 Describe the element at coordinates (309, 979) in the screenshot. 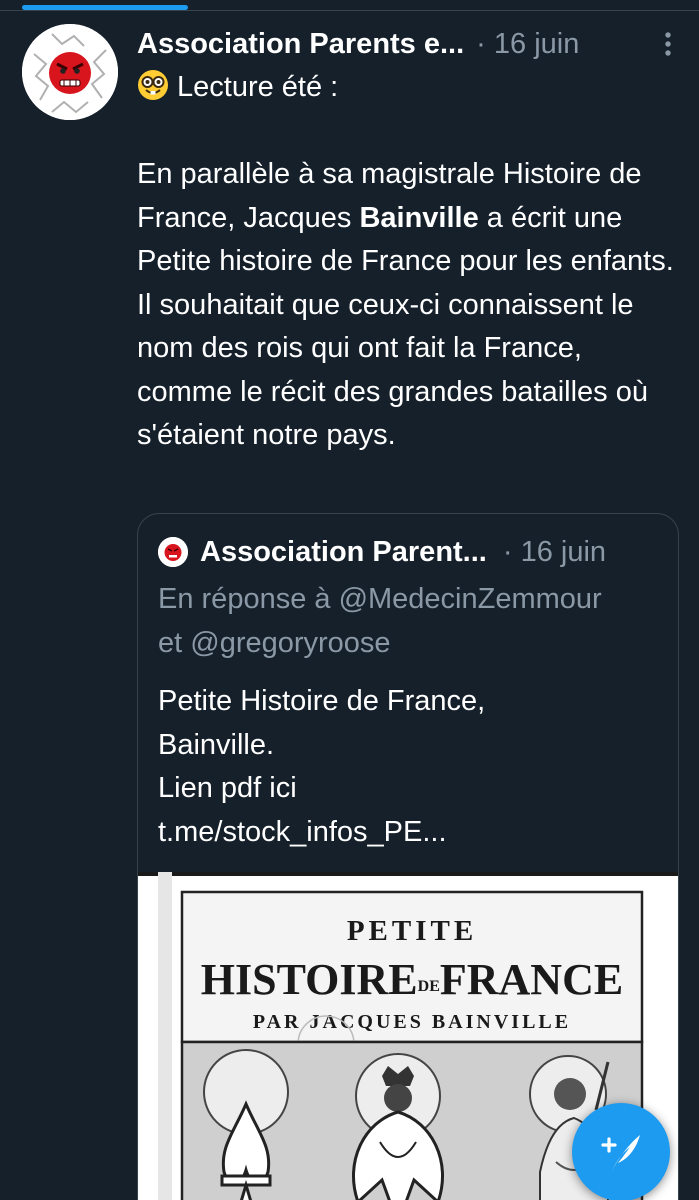

I see `cover-title-word-1: HISTOIRE` at that location.